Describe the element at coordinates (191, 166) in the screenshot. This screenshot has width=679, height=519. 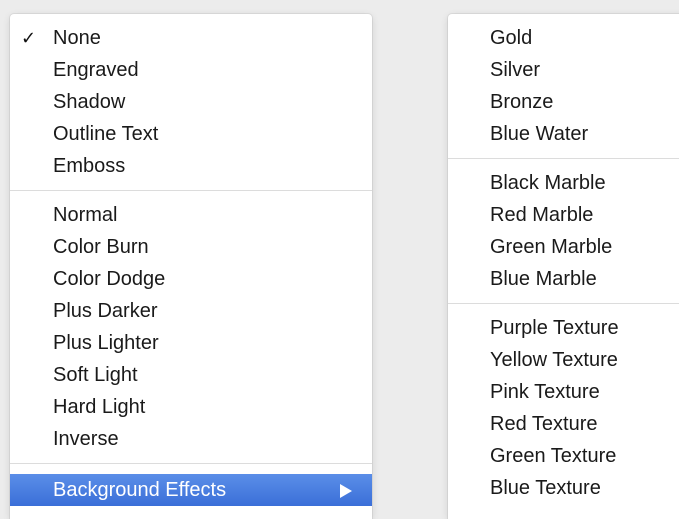
I see `menu-item-emboss: Emboss` at that location.